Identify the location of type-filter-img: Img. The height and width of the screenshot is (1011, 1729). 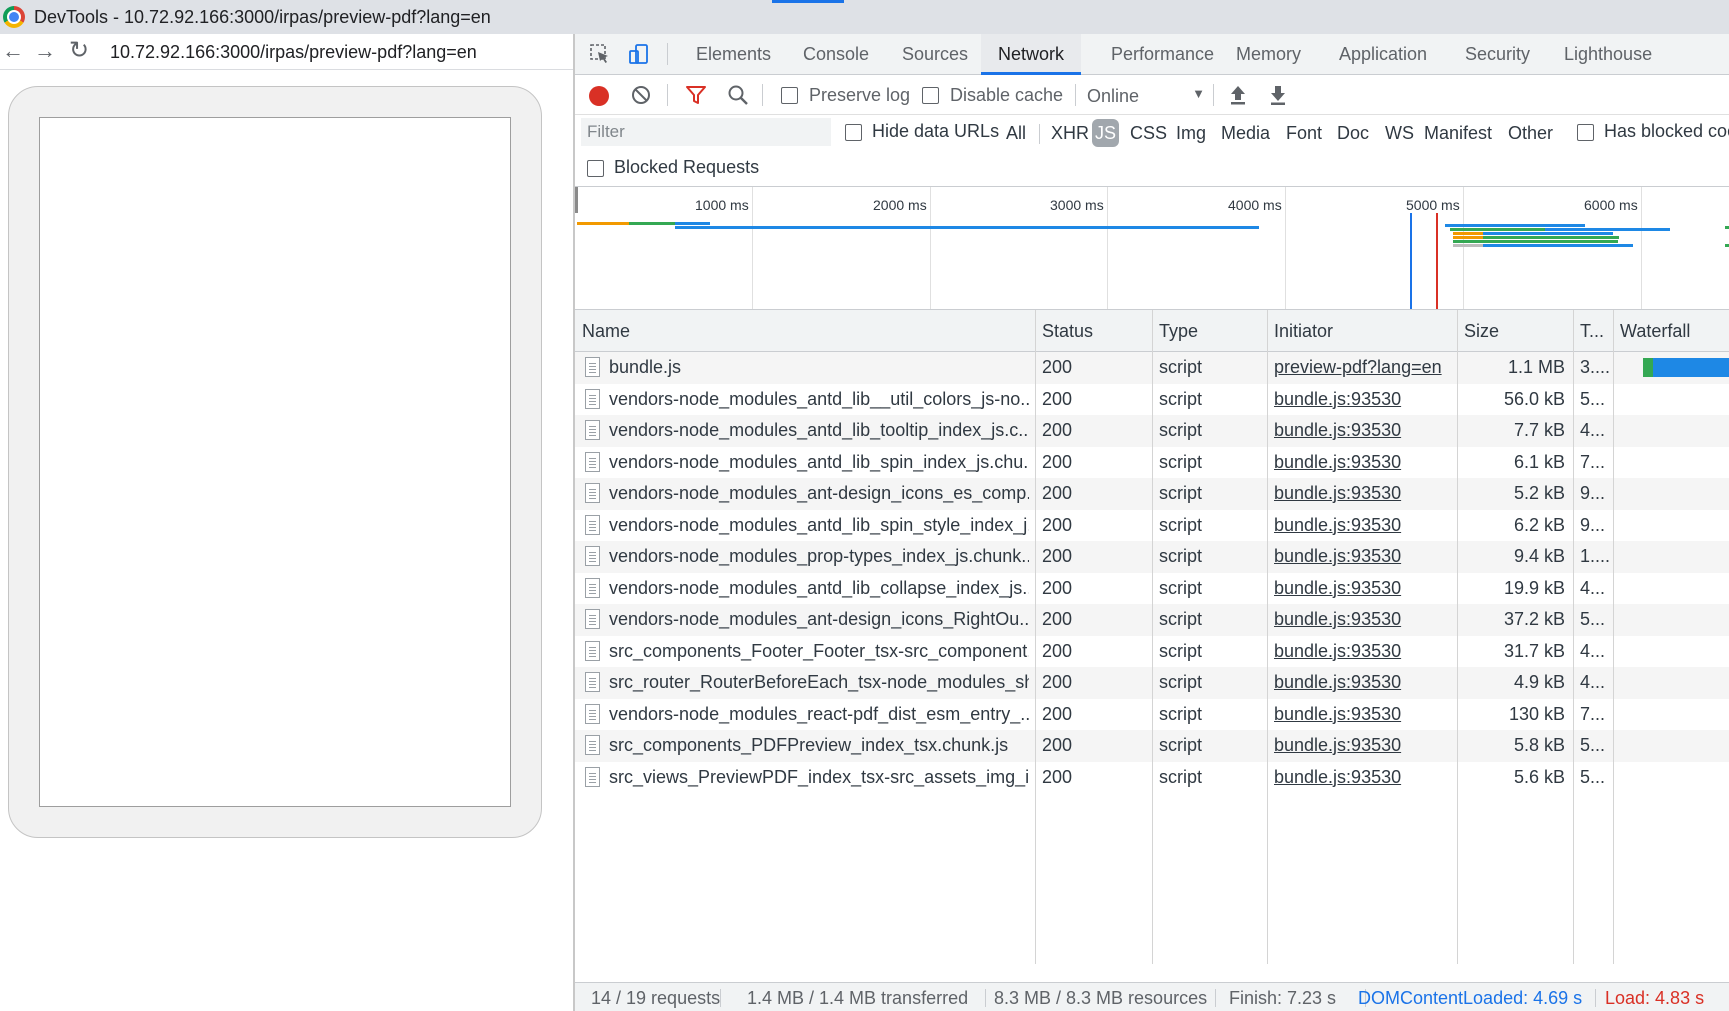
(1191, 133).